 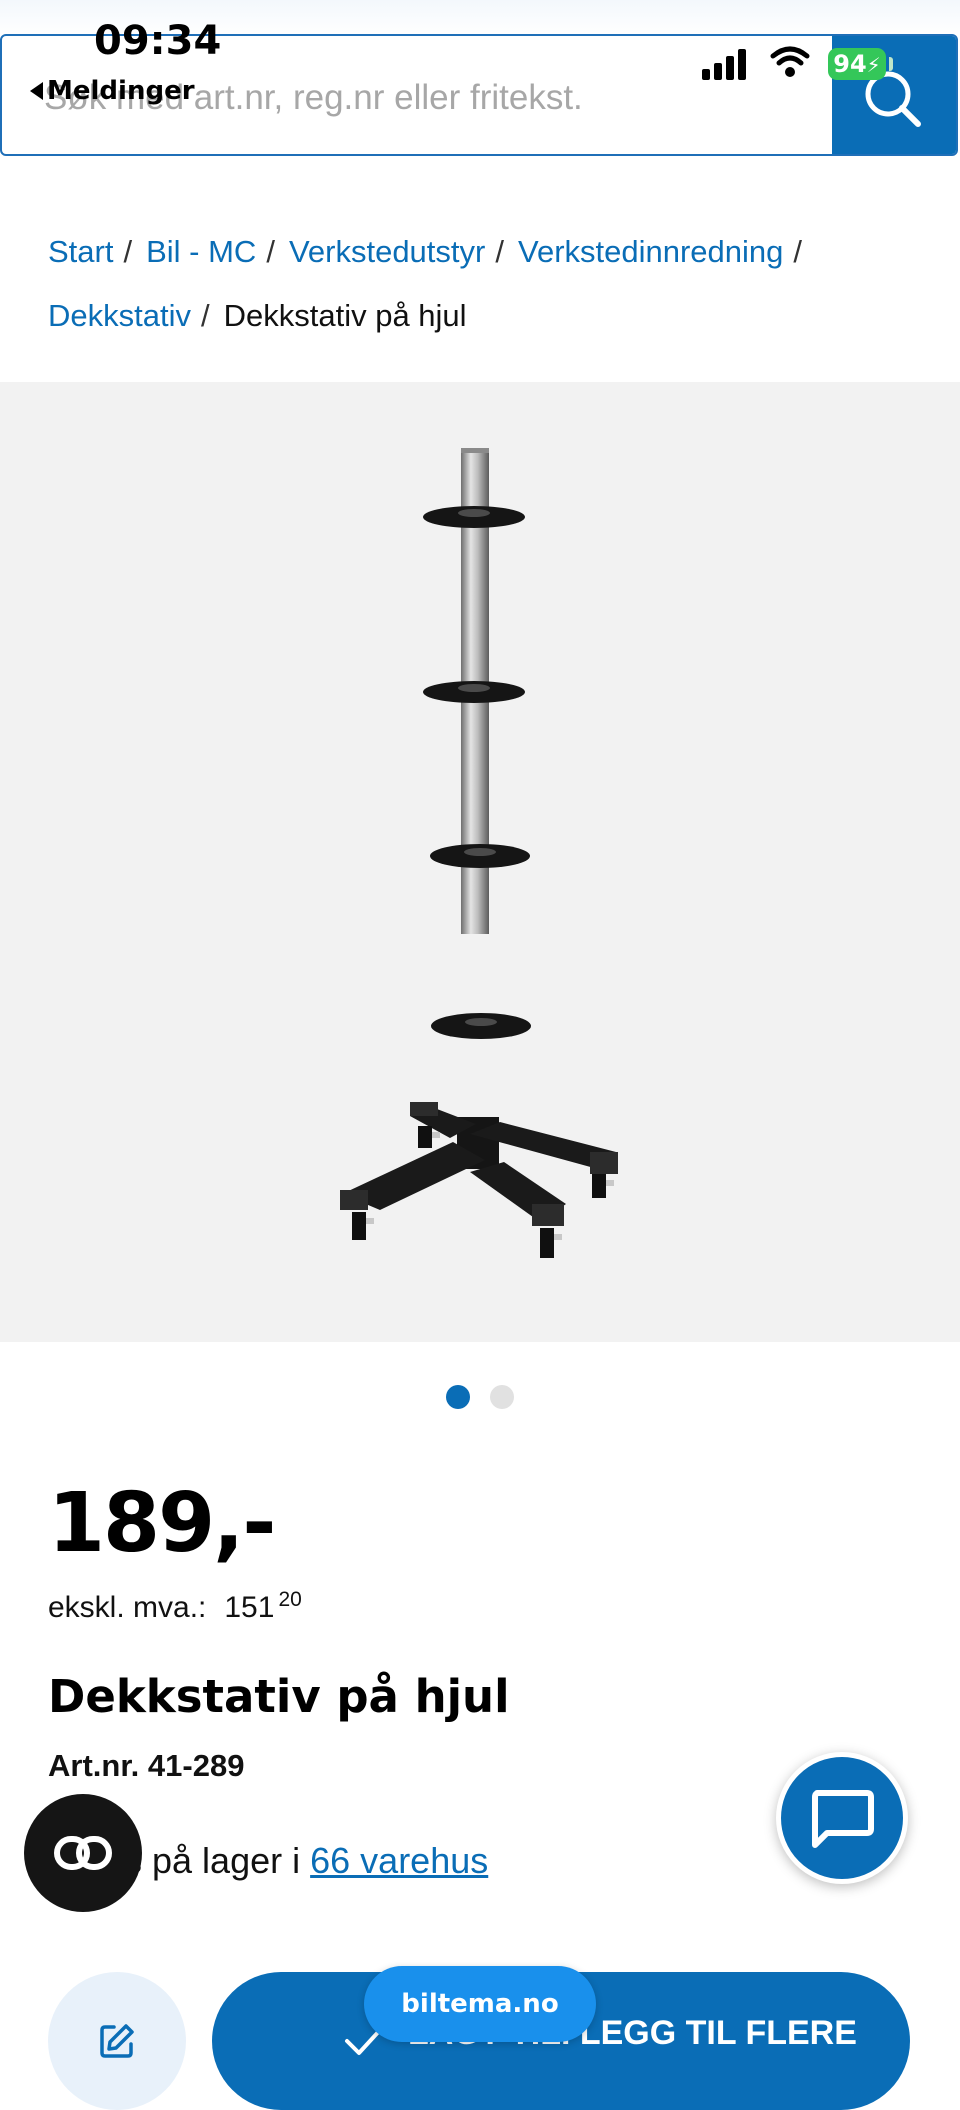 What do you see at coordinates (399, 1860) in the screenshot?
I see `stores-link: 66 varehus` at bounding box center [399, 1860].